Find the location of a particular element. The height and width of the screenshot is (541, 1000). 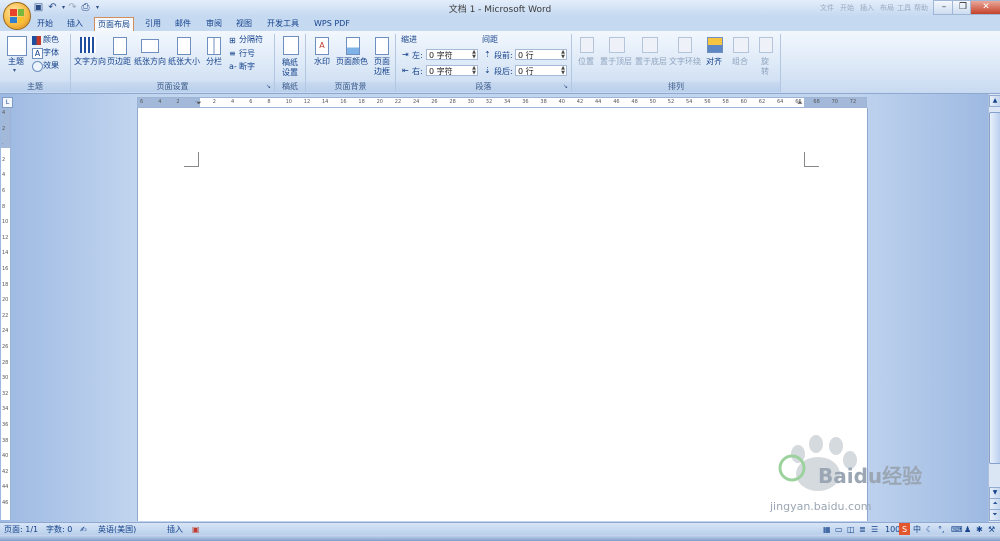

bring-front-button: 置于顶层 is located at coordinates (616, 62).